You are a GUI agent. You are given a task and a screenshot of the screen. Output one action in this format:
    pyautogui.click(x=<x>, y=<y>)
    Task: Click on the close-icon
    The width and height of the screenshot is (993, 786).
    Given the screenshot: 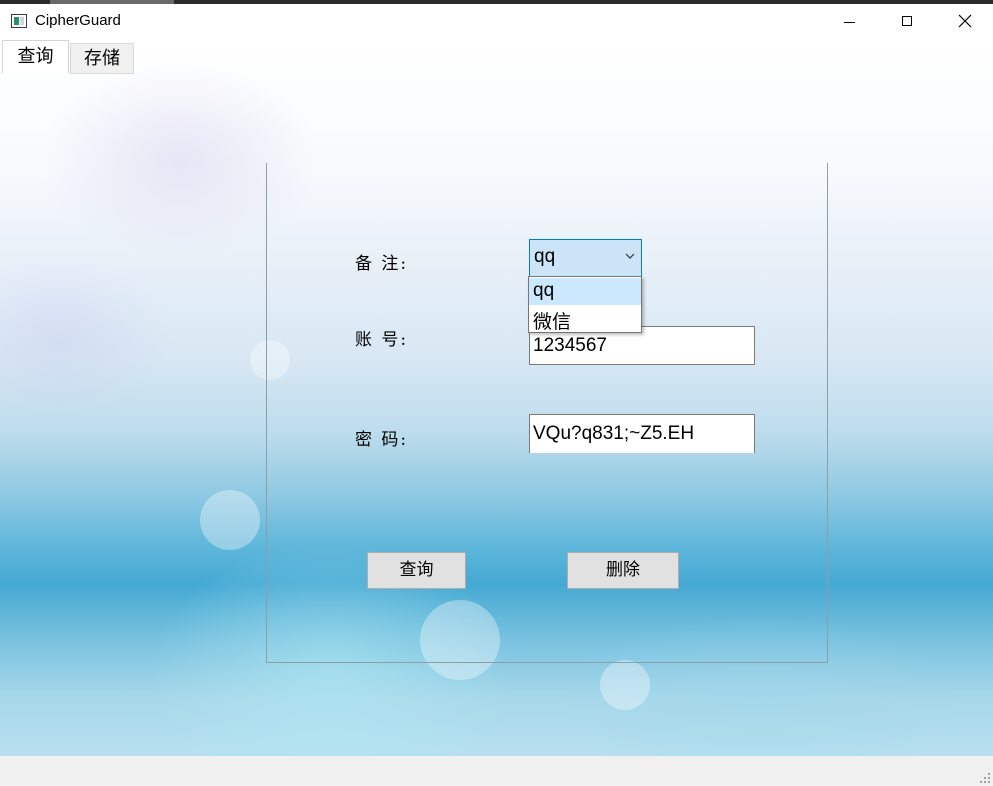 What is the action you would take?
    pyautogui.click(x=965, y=21)
    